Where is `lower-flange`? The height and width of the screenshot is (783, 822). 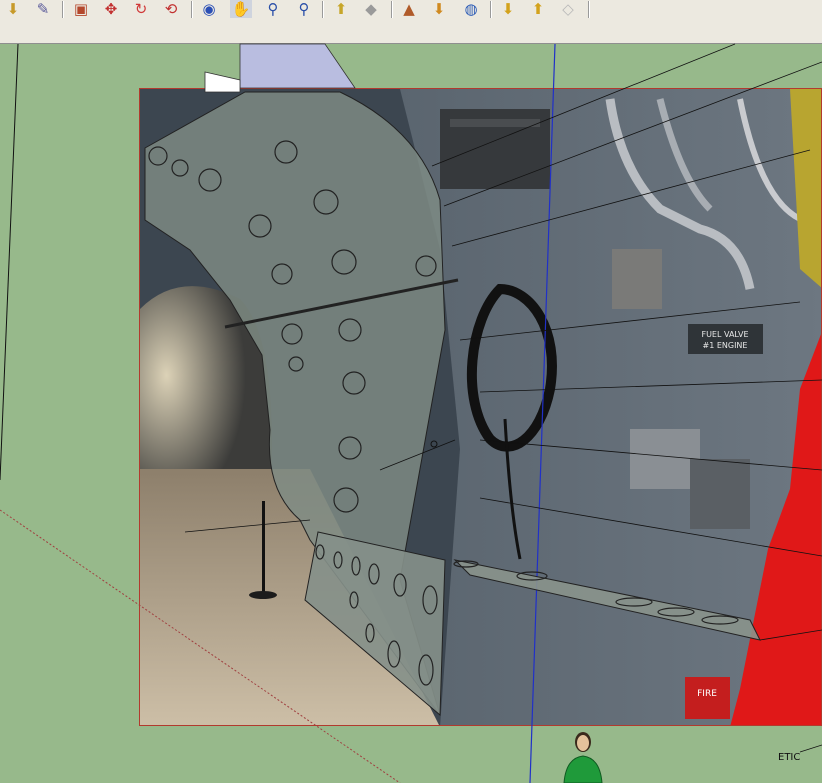 lower-flange is located at coordinates (375, 624).